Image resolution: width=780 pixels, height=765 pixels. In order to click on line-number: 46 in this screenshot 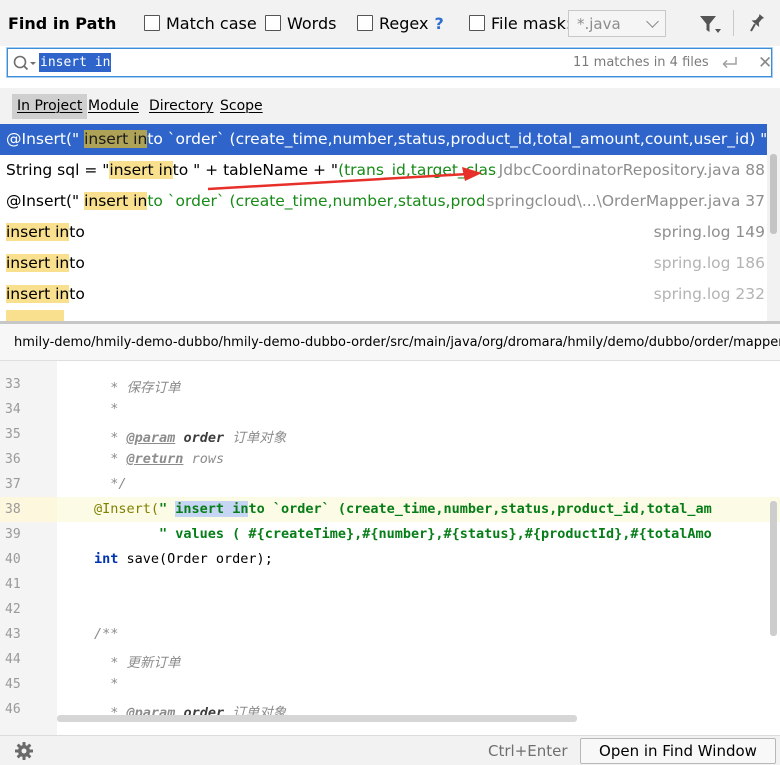, I will do `click(13, 709)`.